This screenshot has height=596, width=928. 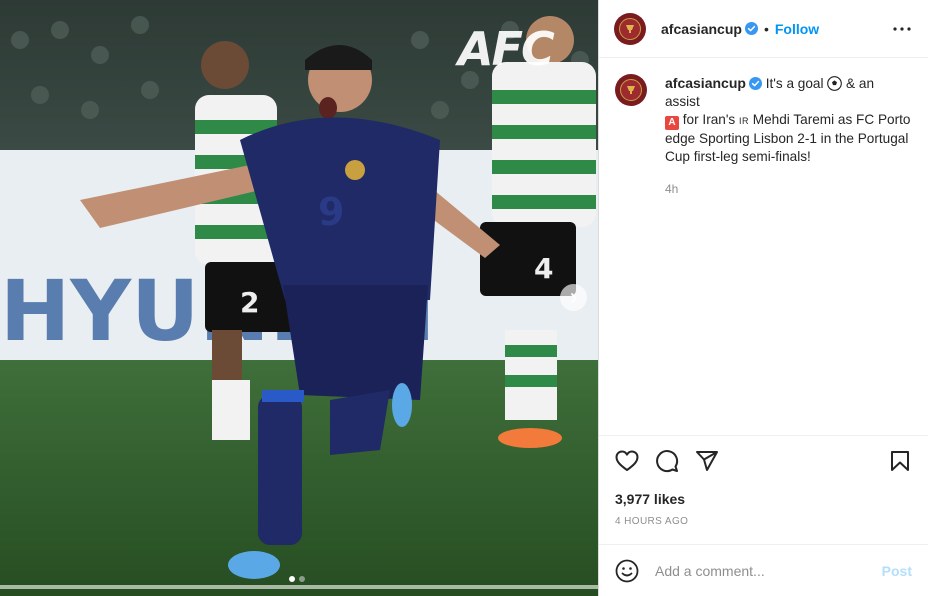 What do you see at coordinates (506, 49) in the screenshot?
I see `afc-watermark-logo: AFC` at bounding box center [506, 49].